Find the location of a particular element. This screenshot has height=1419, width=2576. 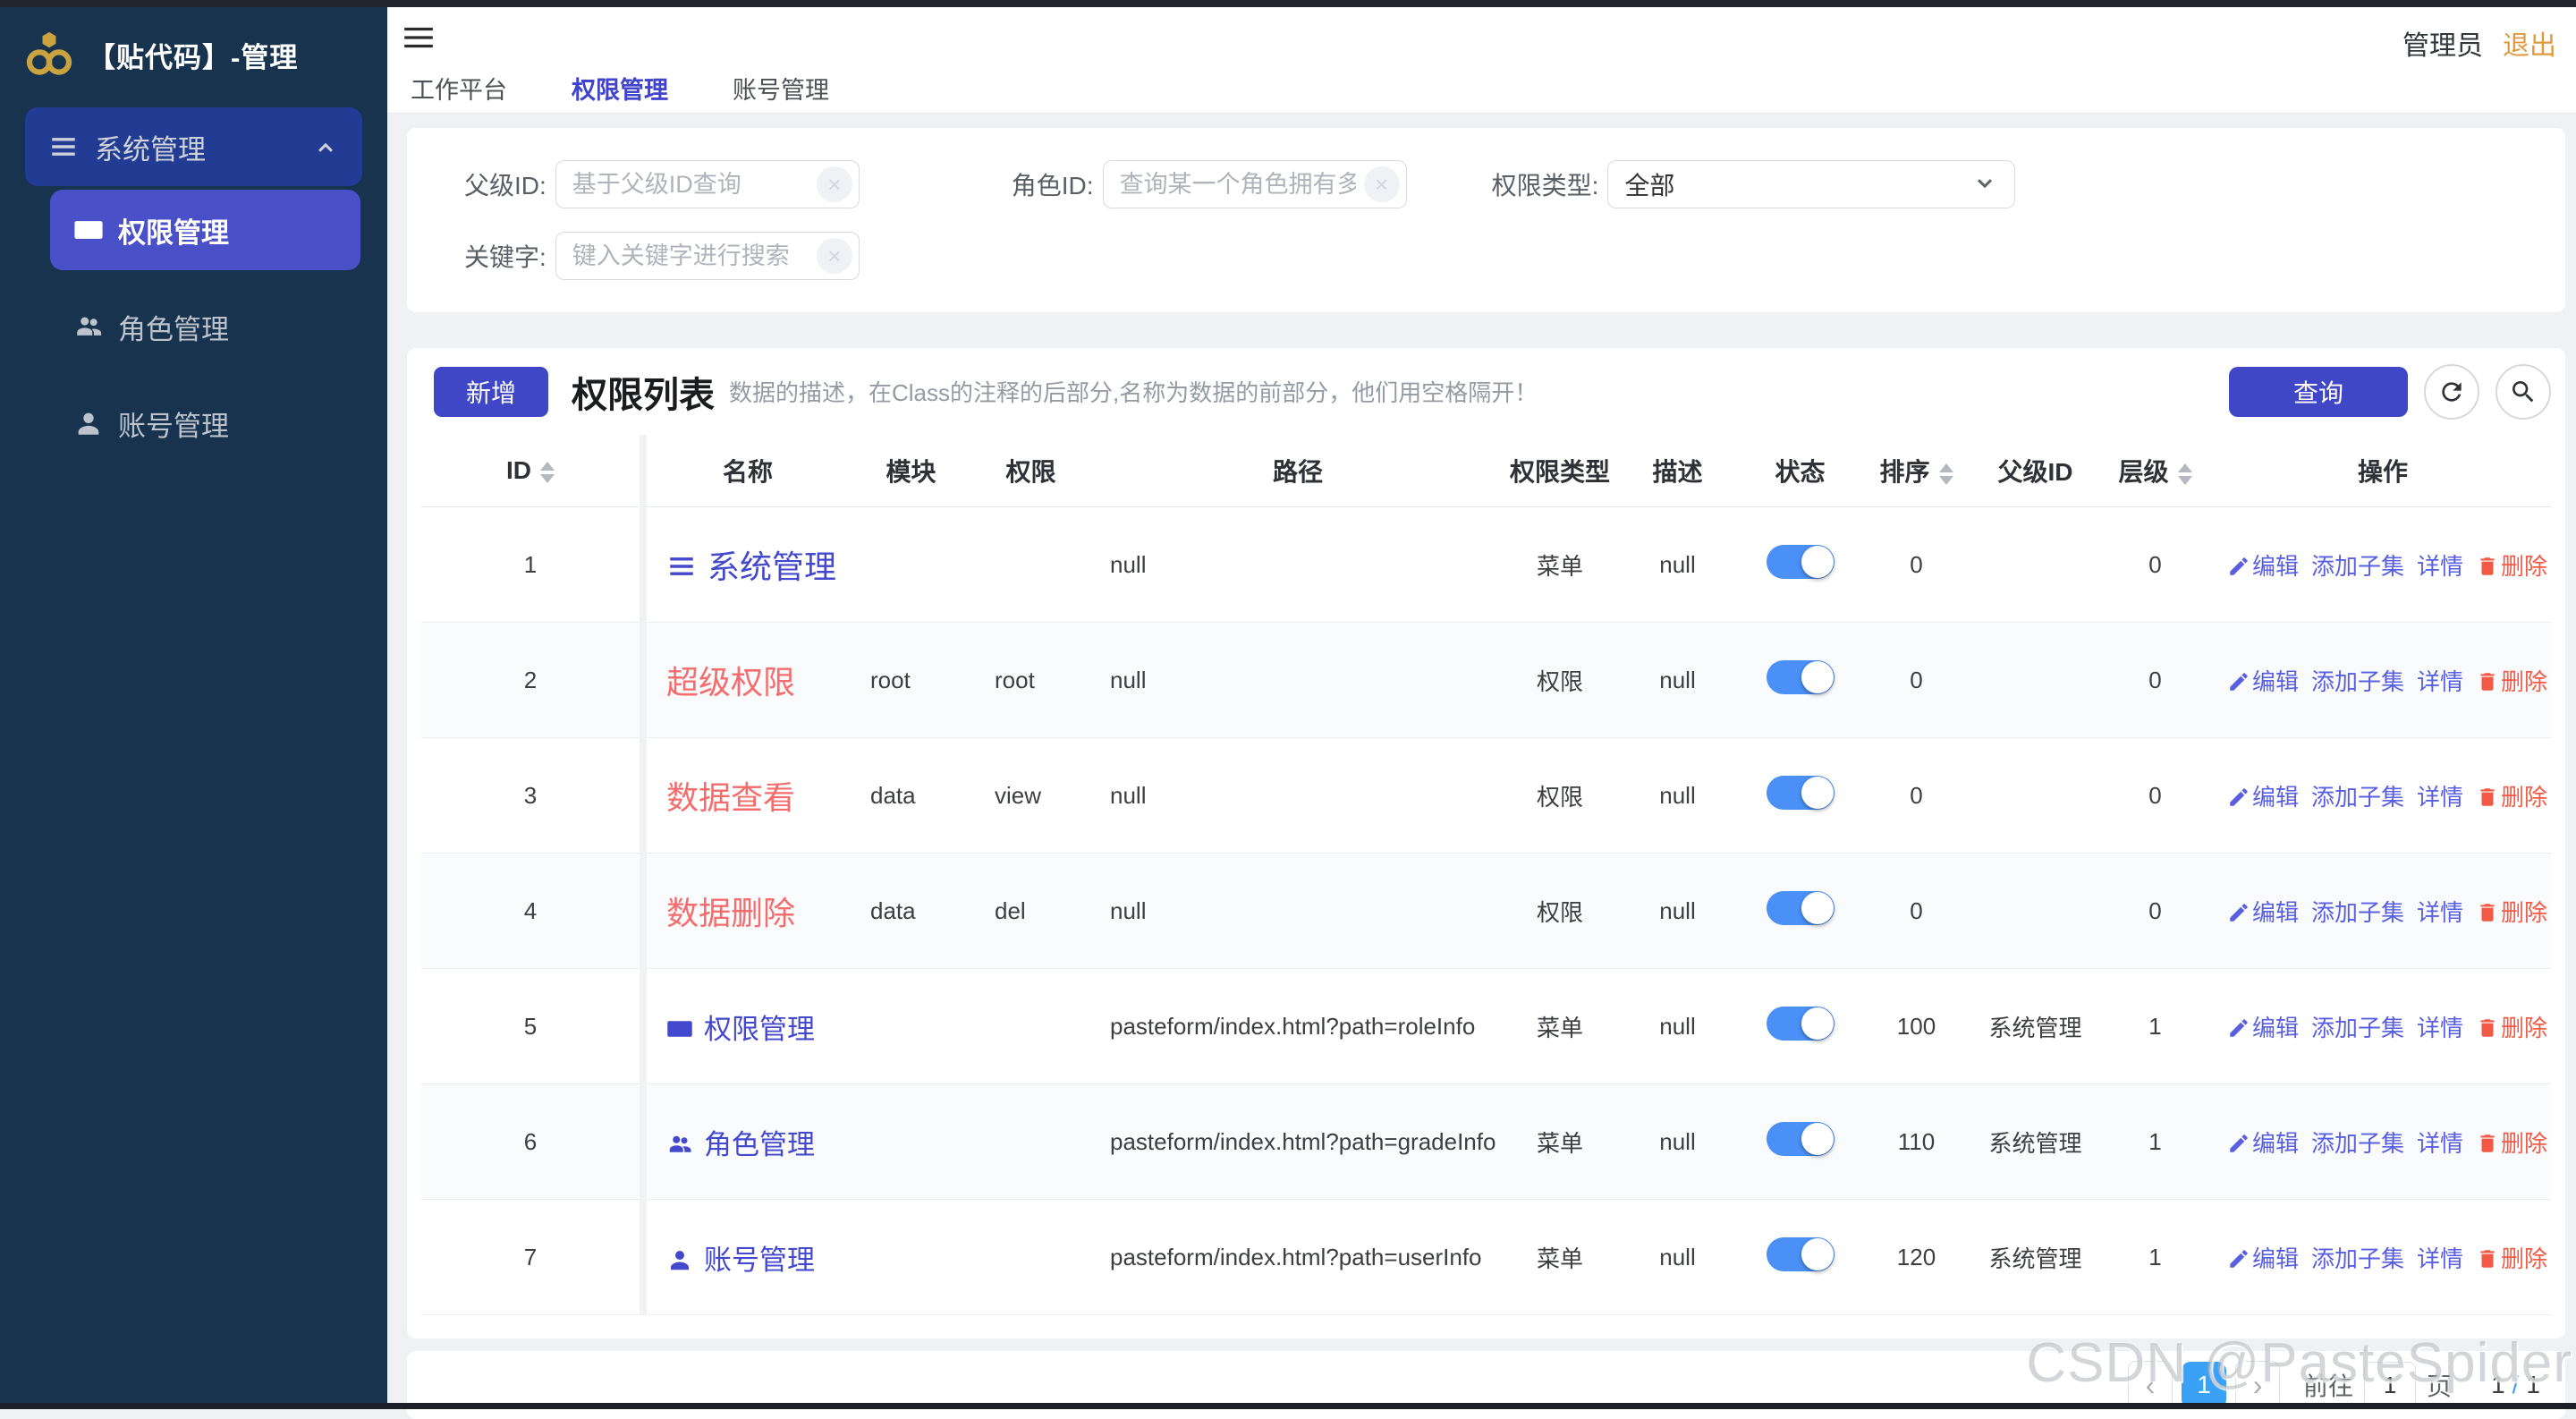

query-button: 查询 is located at coordinates (2318, 391).